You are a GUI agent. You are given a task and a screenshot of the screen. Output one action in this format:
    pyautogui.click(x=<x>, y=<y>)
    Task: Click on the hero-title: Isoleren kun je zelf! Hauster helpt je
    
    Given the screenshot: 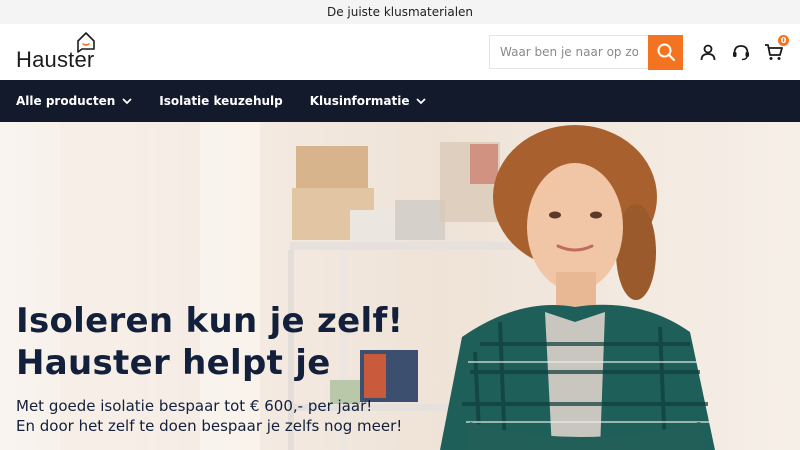 What is the action you would take?
    pyautogui.click(x=209, y=342)
    